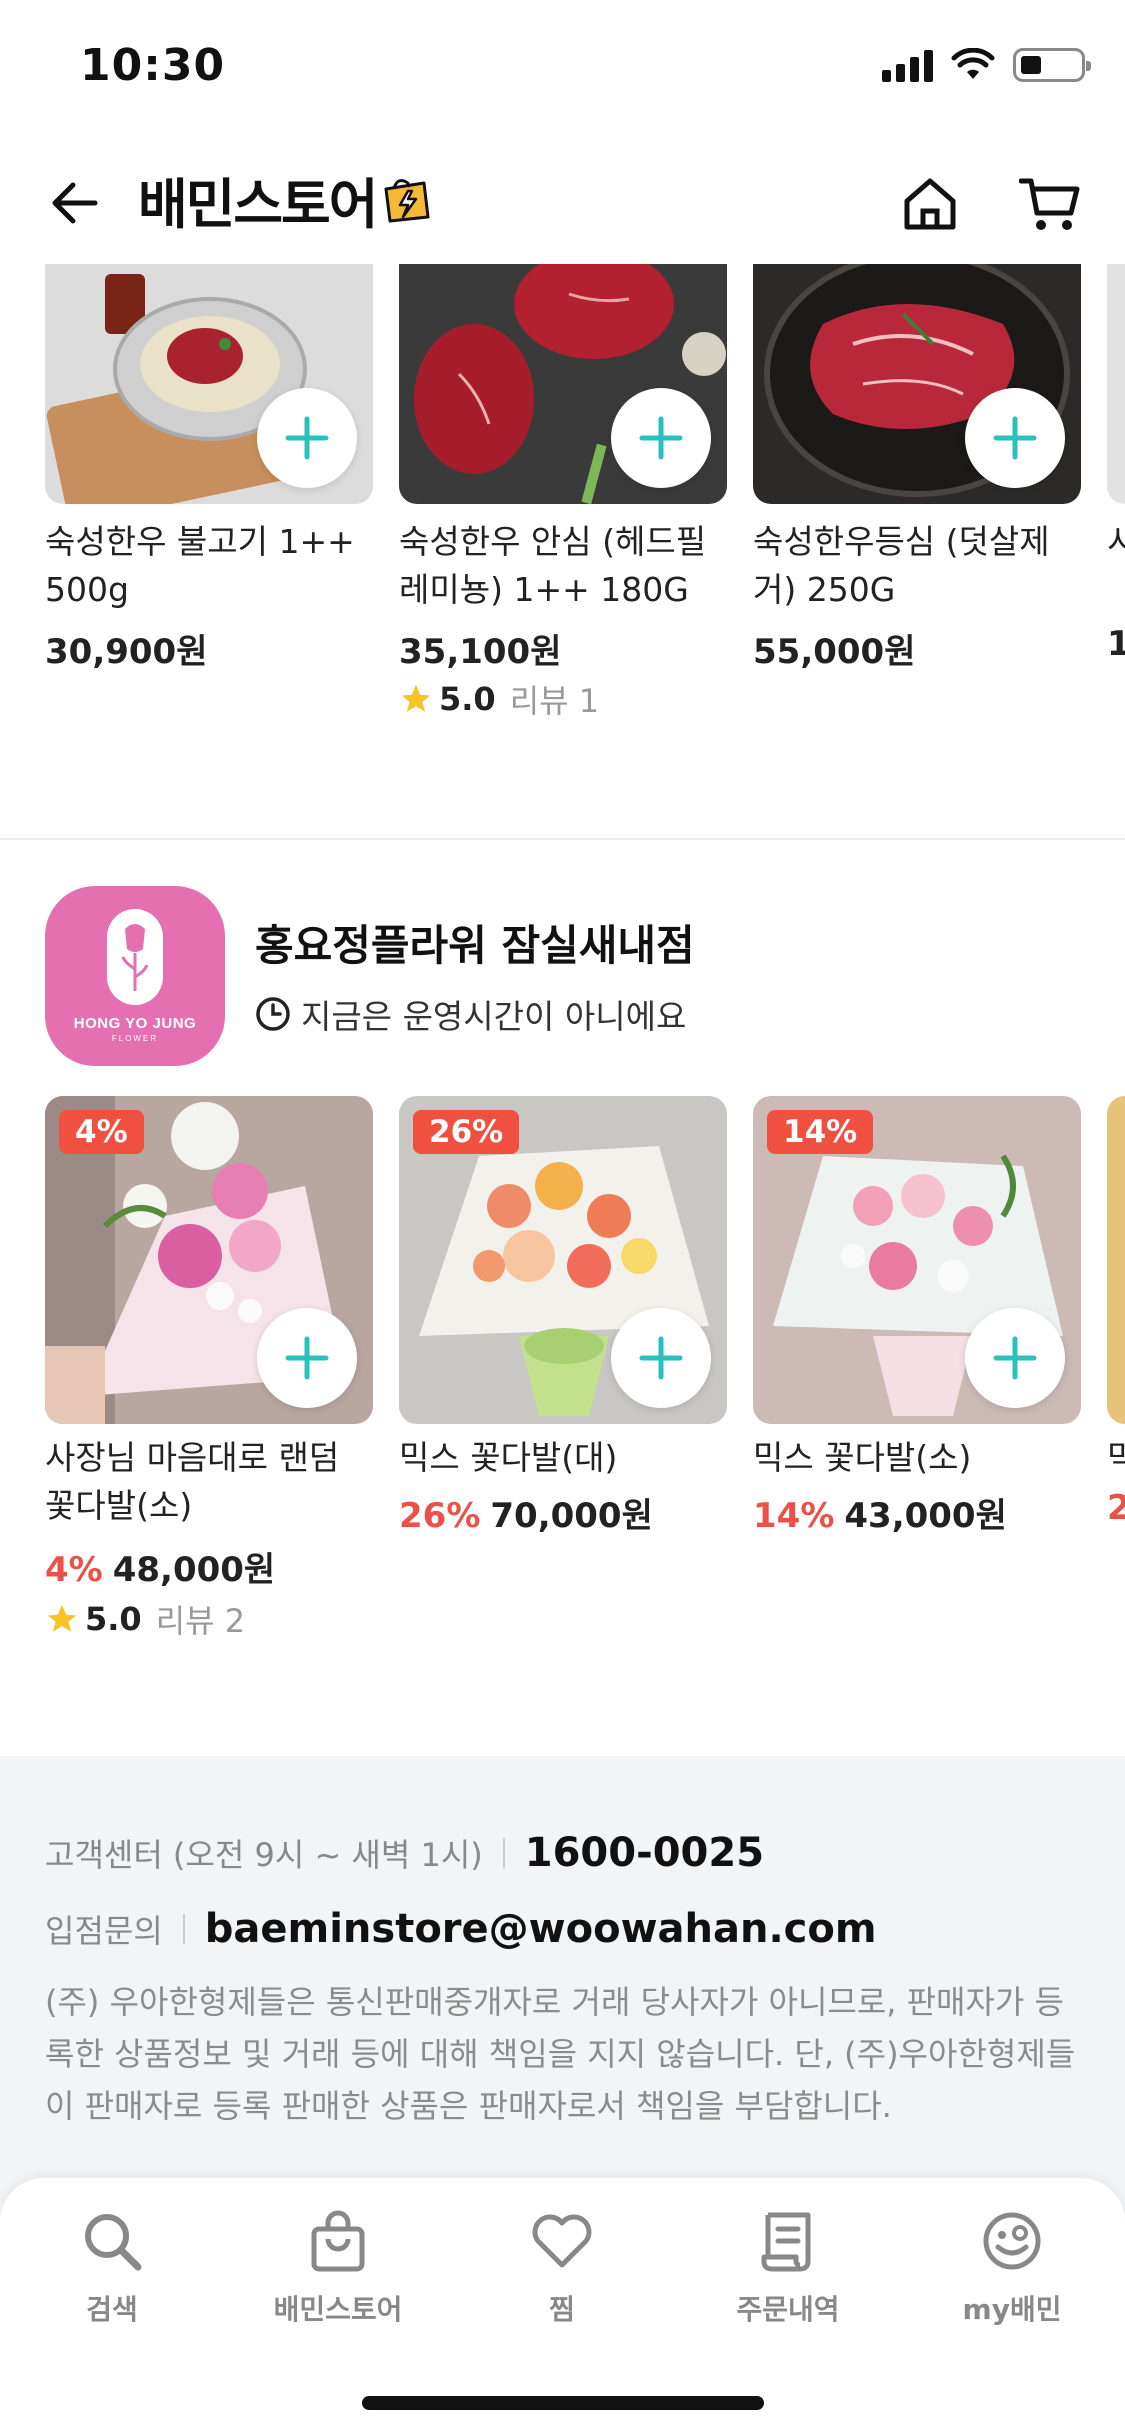 This screenshot has height=2436, width=1125. I want to click on tab-search: 검색, so click(112, 2266).